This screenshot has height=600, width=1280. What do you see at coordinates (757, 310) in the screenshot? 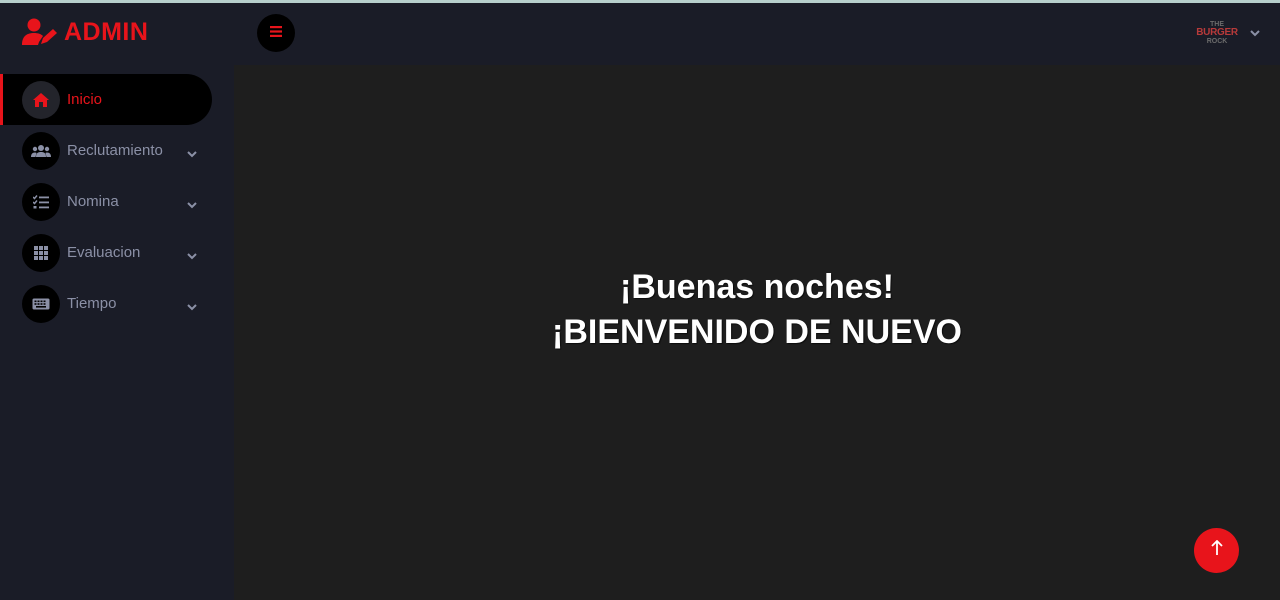
I see `welcome-message: ¡Buenas noches! ¡BIENVENIDO DE NUEVO` at bounding box center [757, 310].